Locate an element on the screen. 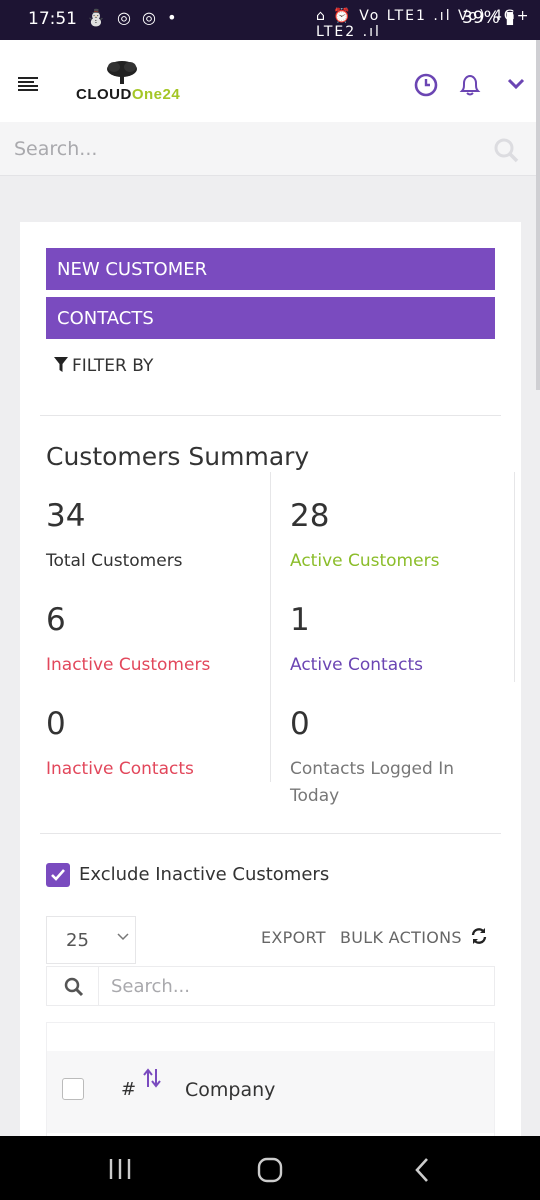  stat-total-customers-label: Total Customers is located at coordinates (114, 561).